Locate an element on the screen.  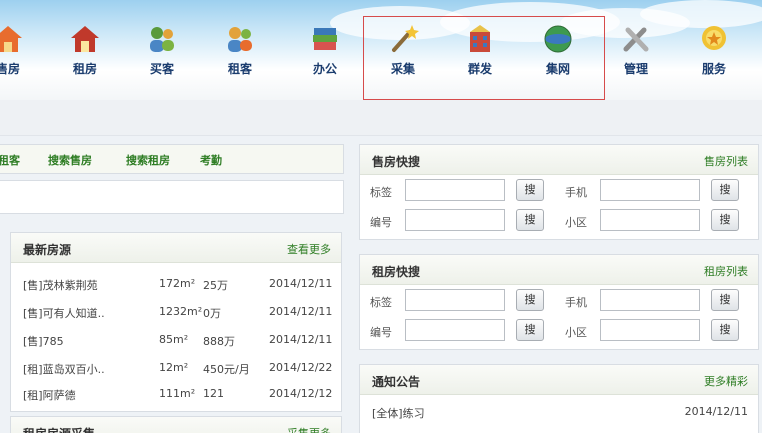
nav-label: 租客 is located at coordinates (239, 69).